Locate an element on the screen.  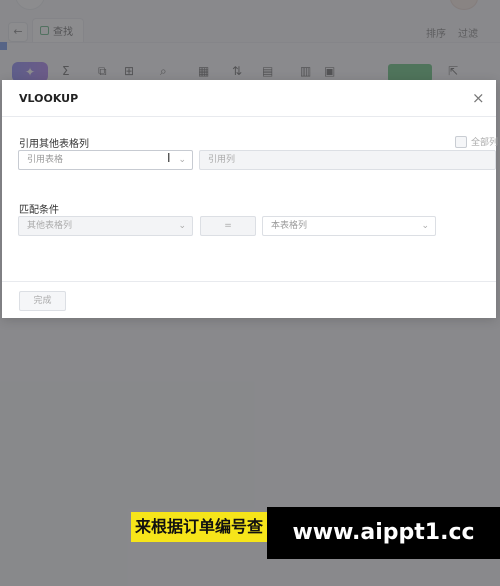
watermark: www.aippt1.cc is located at coordinates (383, 533).